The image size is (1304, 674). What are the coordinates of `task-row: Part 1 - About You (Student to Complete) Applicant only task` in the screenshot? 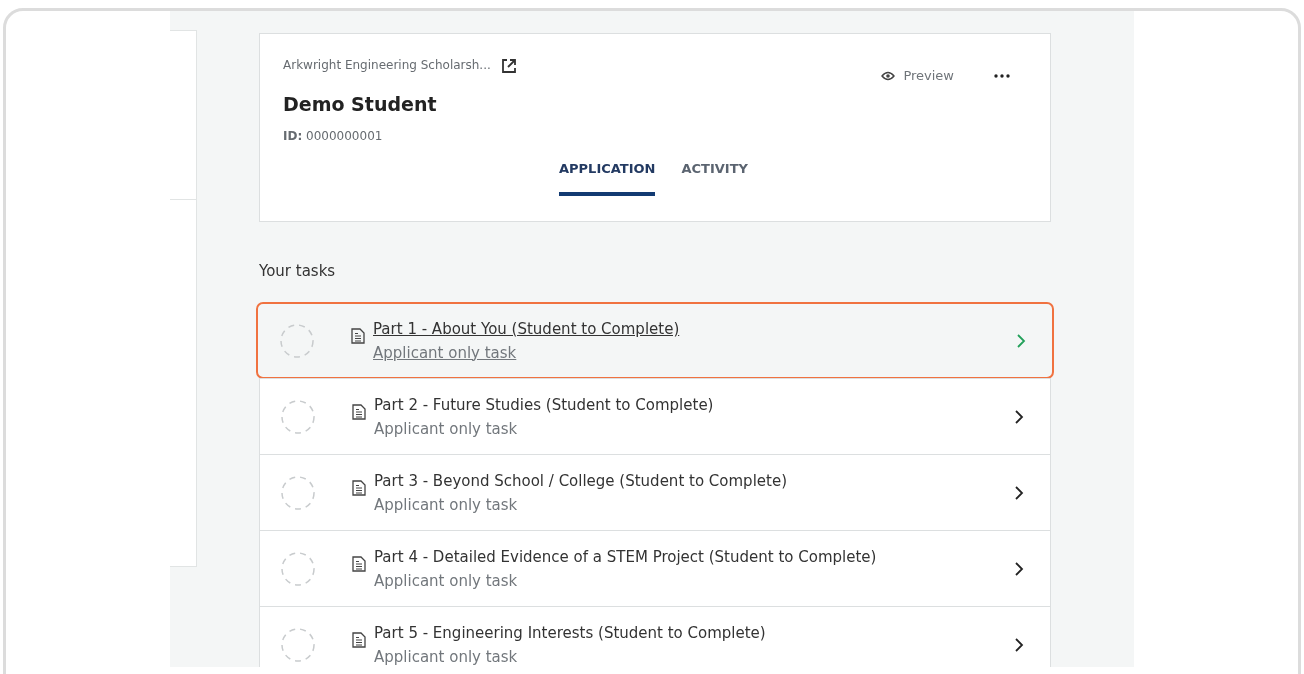 It's located at (655, 340).